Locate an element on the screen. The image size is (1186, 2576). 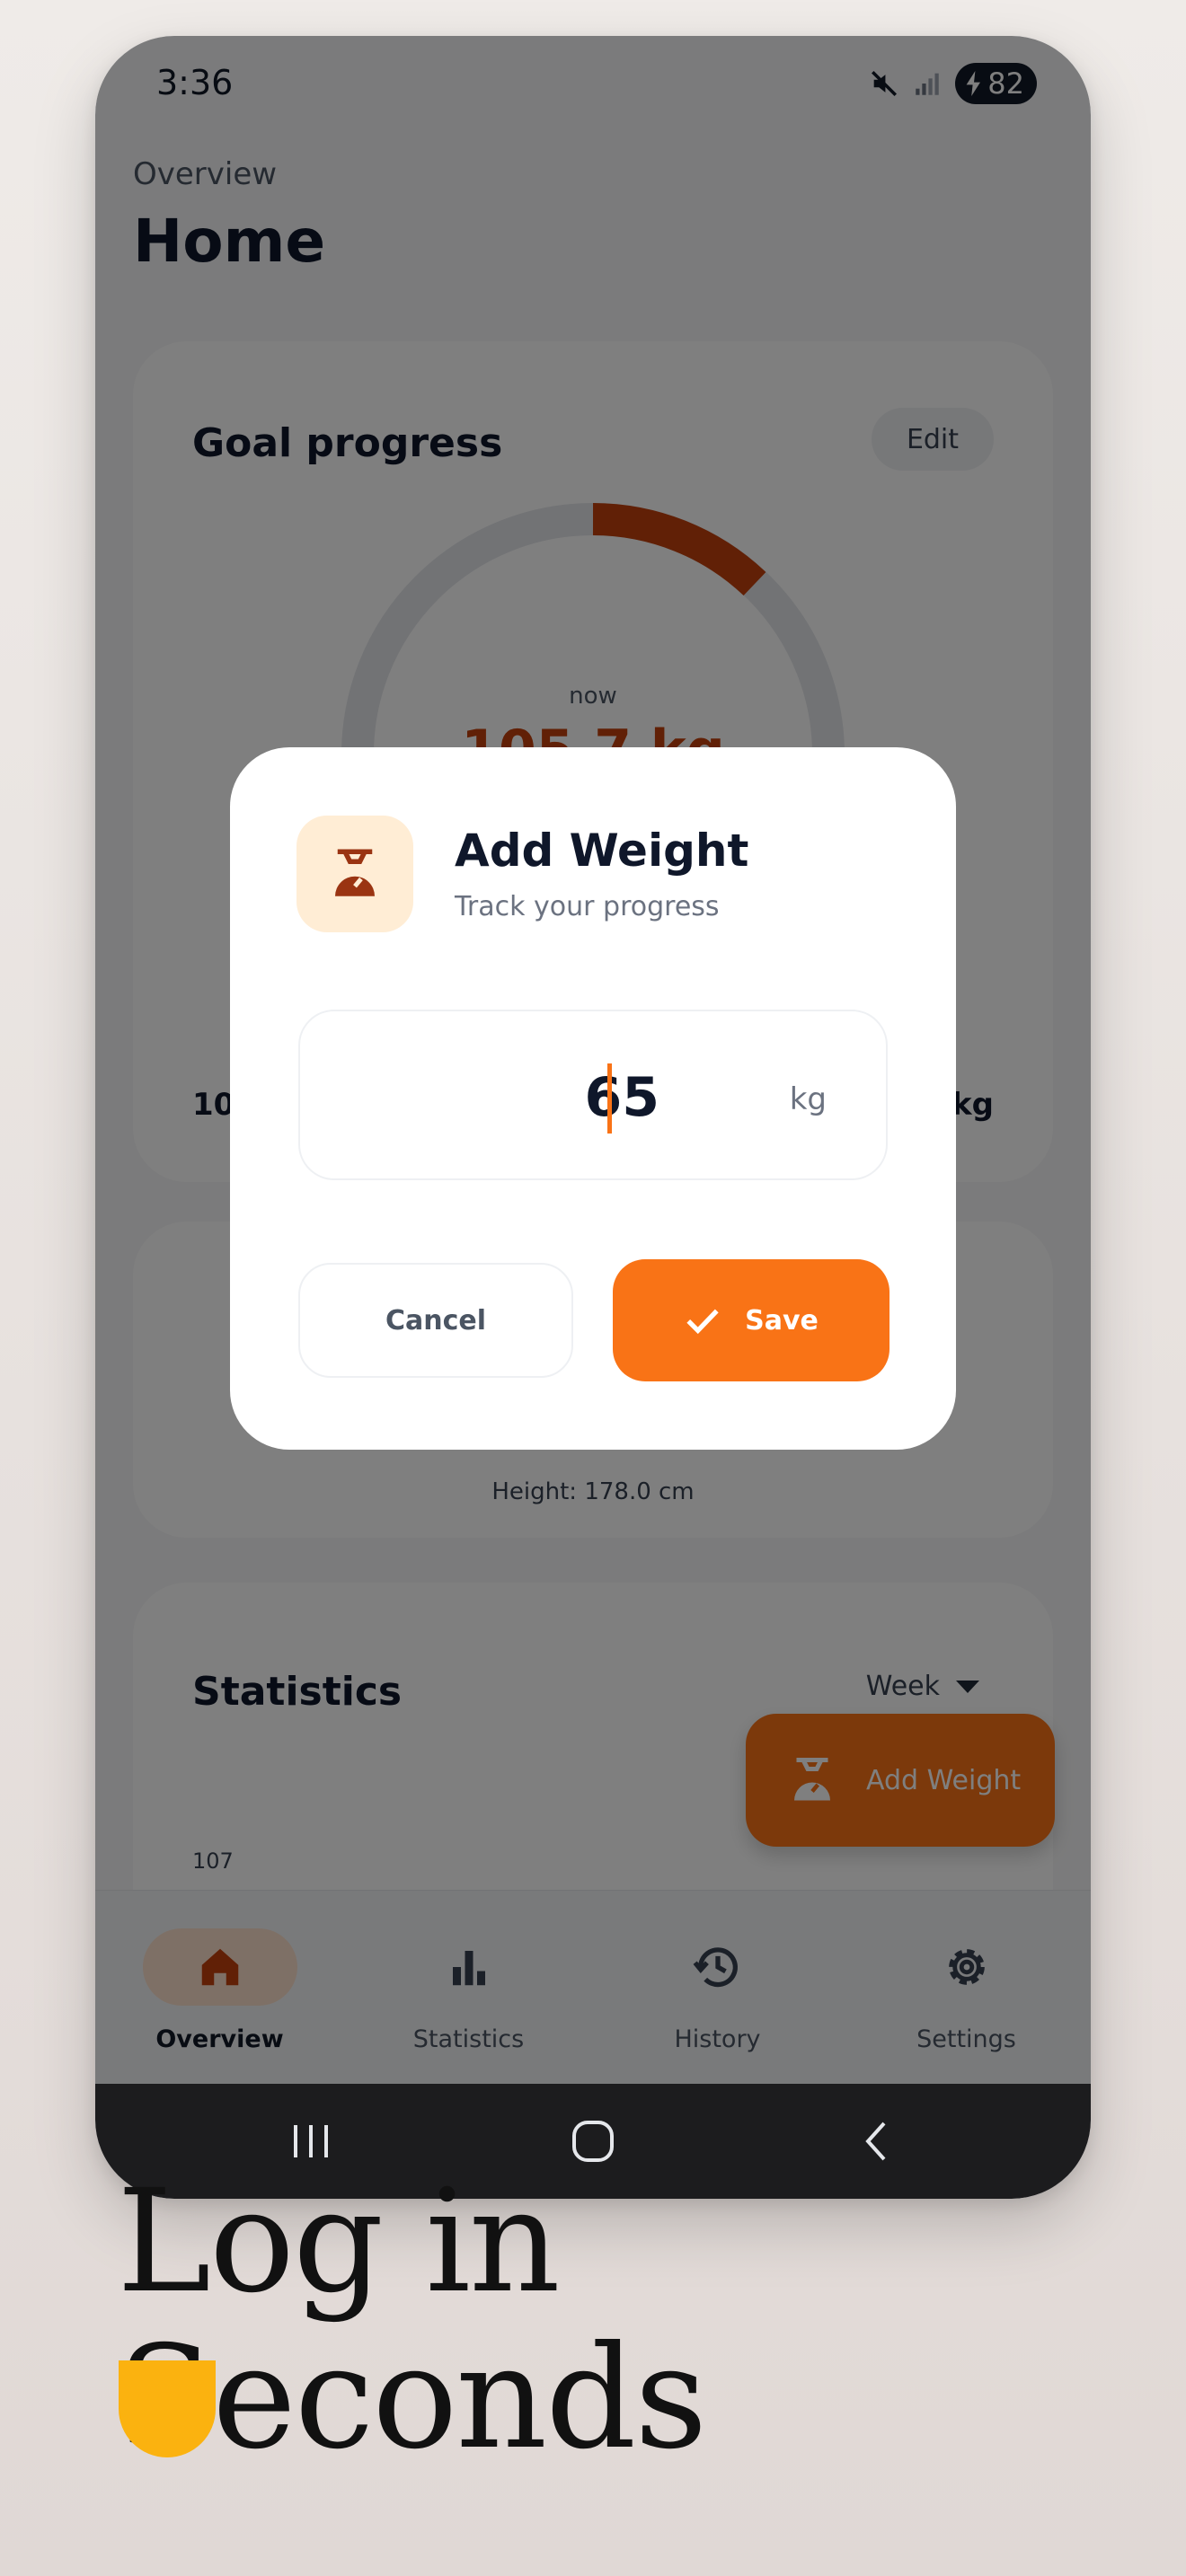
back-chevron-icon is located at coordinates (875, 2141).